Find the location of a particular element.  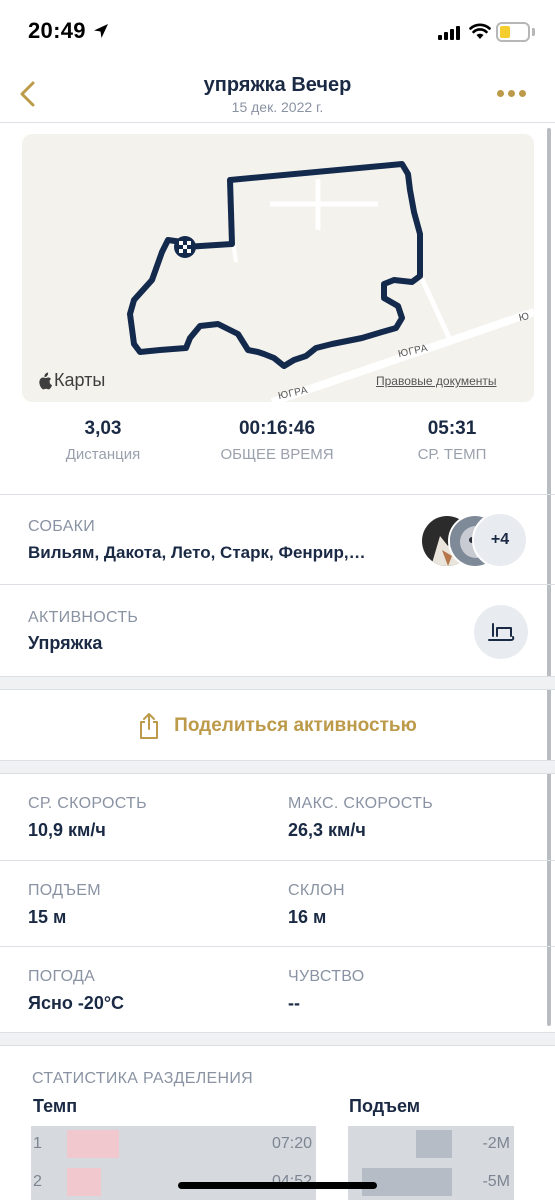

summary-value: 3,03 is located at coordinates (103, 428).